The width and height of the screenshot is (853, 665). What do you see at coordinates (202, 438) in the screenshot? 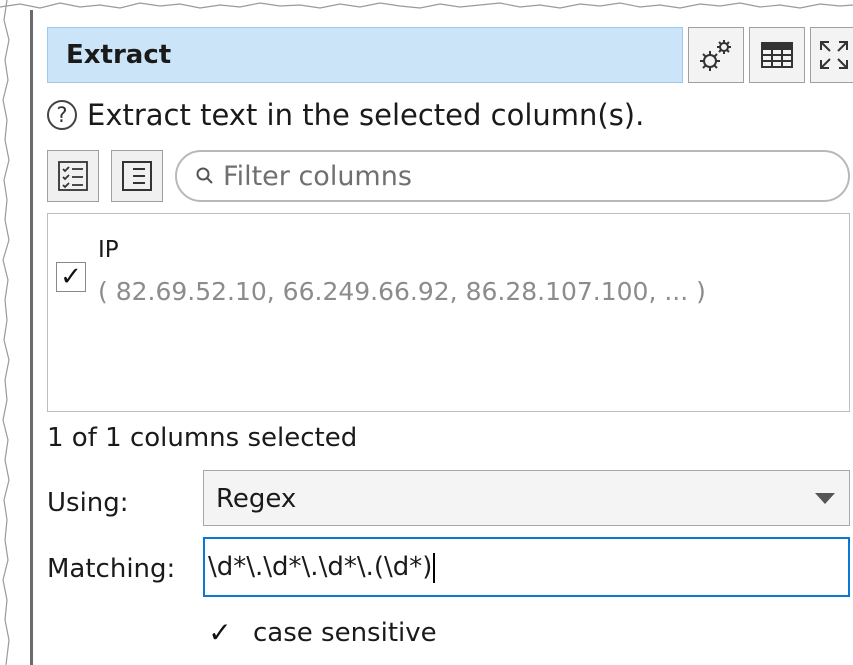
I see `selection-status: 1 of 1 columns selected` at bounding box center [202, 438].